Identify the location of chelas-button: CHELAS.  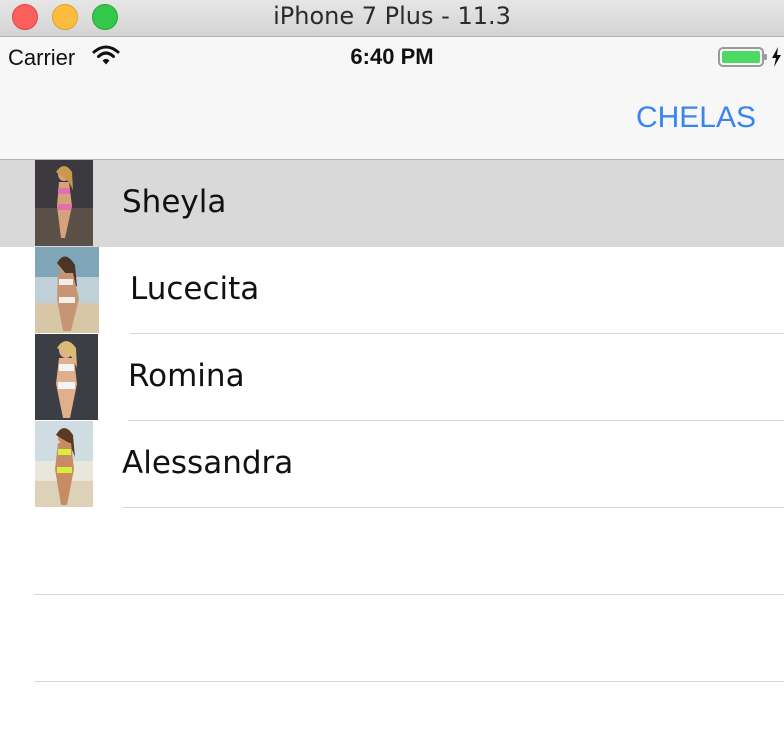
(696, 118).